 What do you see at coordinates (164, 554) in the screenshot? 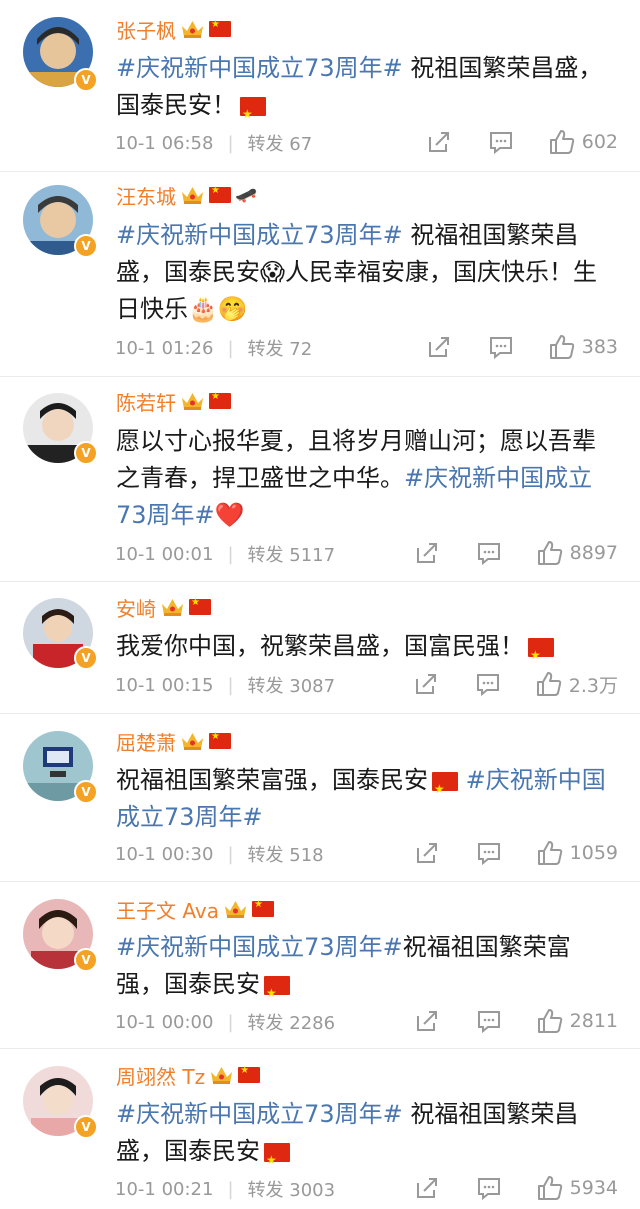
I see `post-time: 10-1 00:01` at bounding box center [164, 554].